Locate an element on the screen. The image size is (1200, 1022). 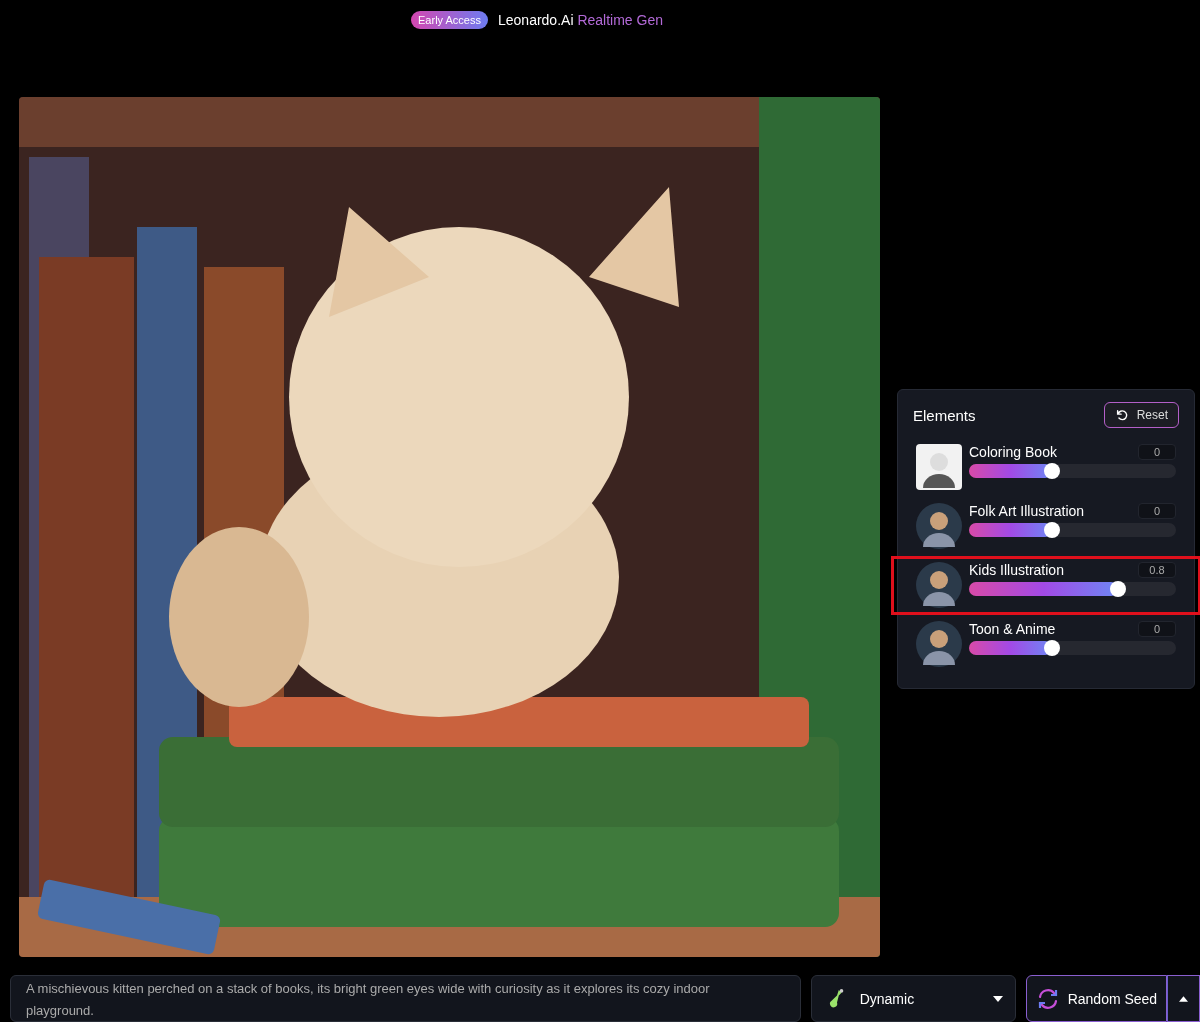
reset-icon is located at coordinates (1121, 415).